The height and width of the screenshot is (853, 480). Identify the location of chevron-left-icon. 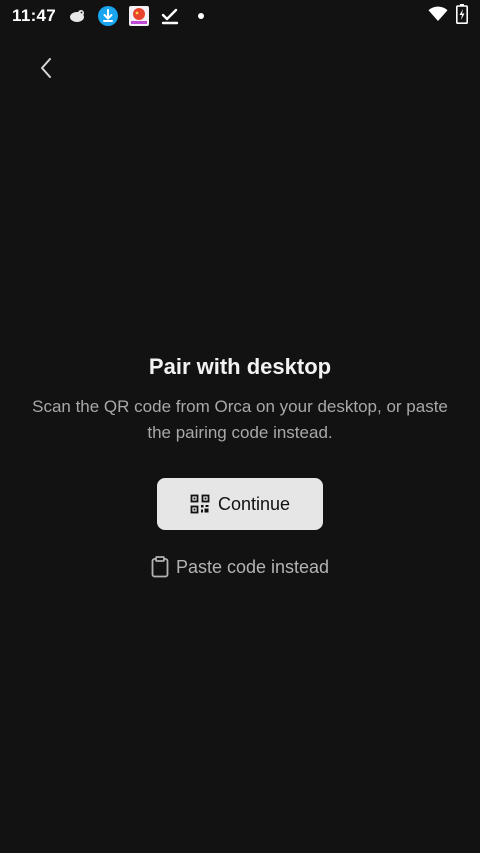
(46, 68).